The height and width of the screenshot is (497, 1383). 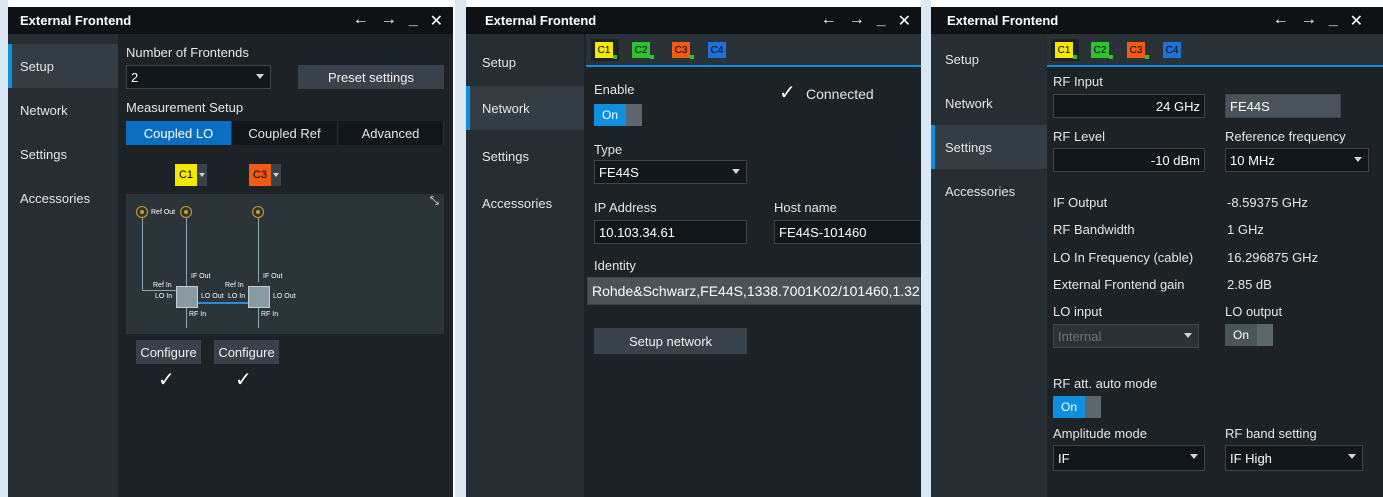 I want to click on host-name-input: FE44S-101460, so click(x=847, y=232).